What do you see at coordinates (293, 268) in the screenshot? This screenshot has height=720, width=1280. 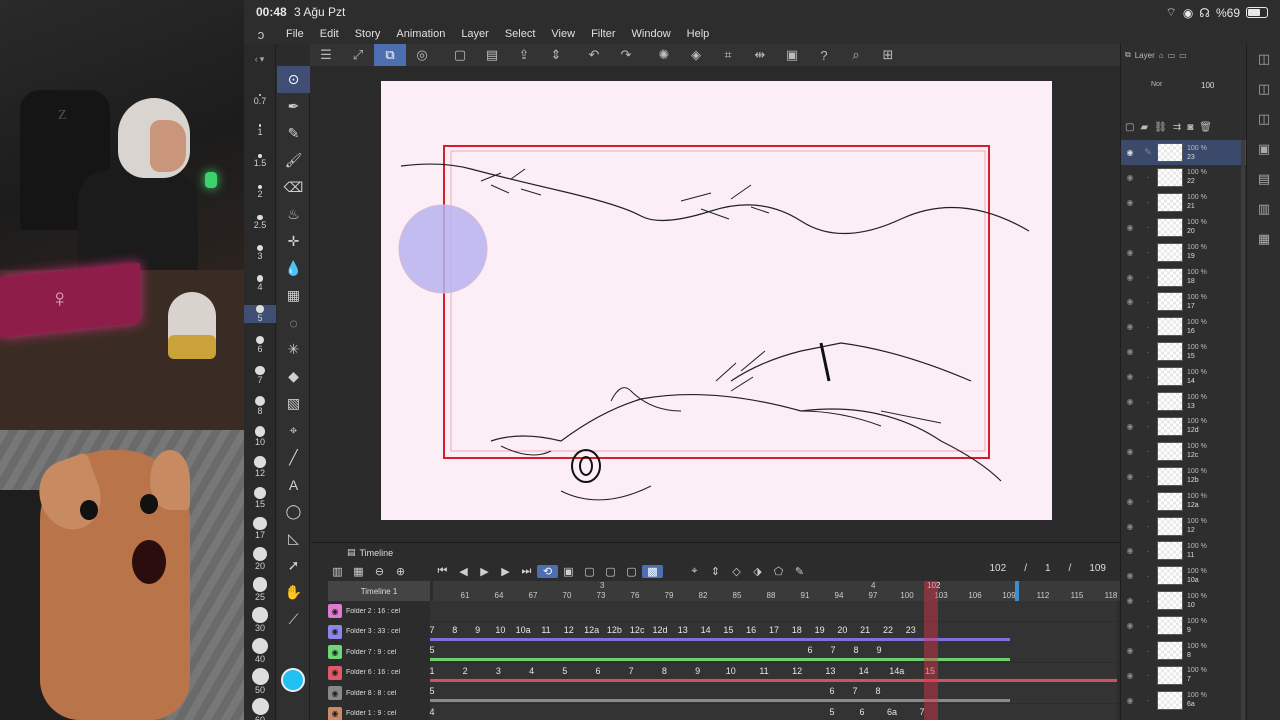 I see `blend-tool-icon: 💧` at bounding box center [293, 268].